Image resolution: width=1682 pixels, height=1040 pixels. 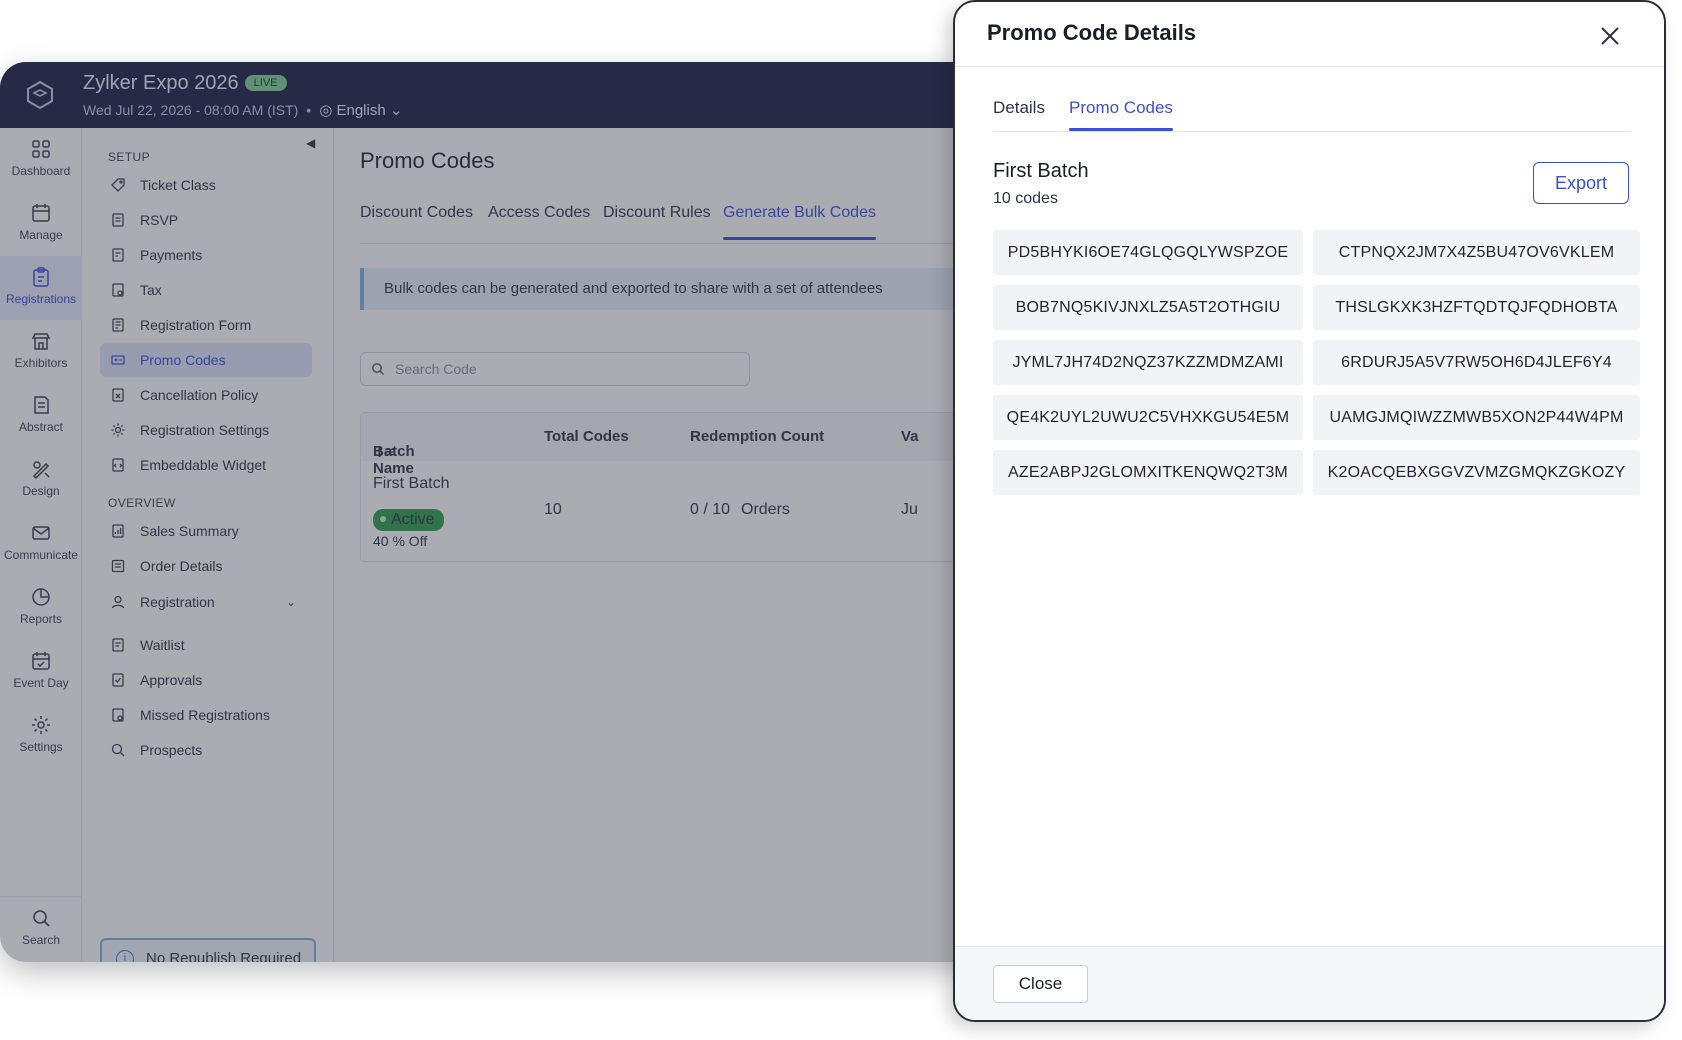 I want to click on tab-promo-codes: Promo Codes, so click(x=1121, y=114).